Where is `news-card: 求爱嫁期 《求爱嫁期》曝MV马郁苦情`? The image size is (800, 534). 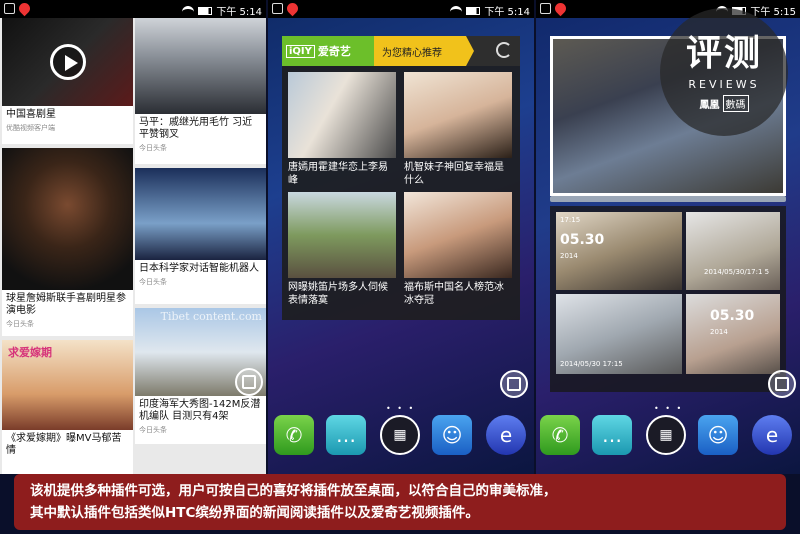
news-card: 求爱嫁期 《求爱嫁期》曝MV马郁苦情 is located at coordinates (67, 407).